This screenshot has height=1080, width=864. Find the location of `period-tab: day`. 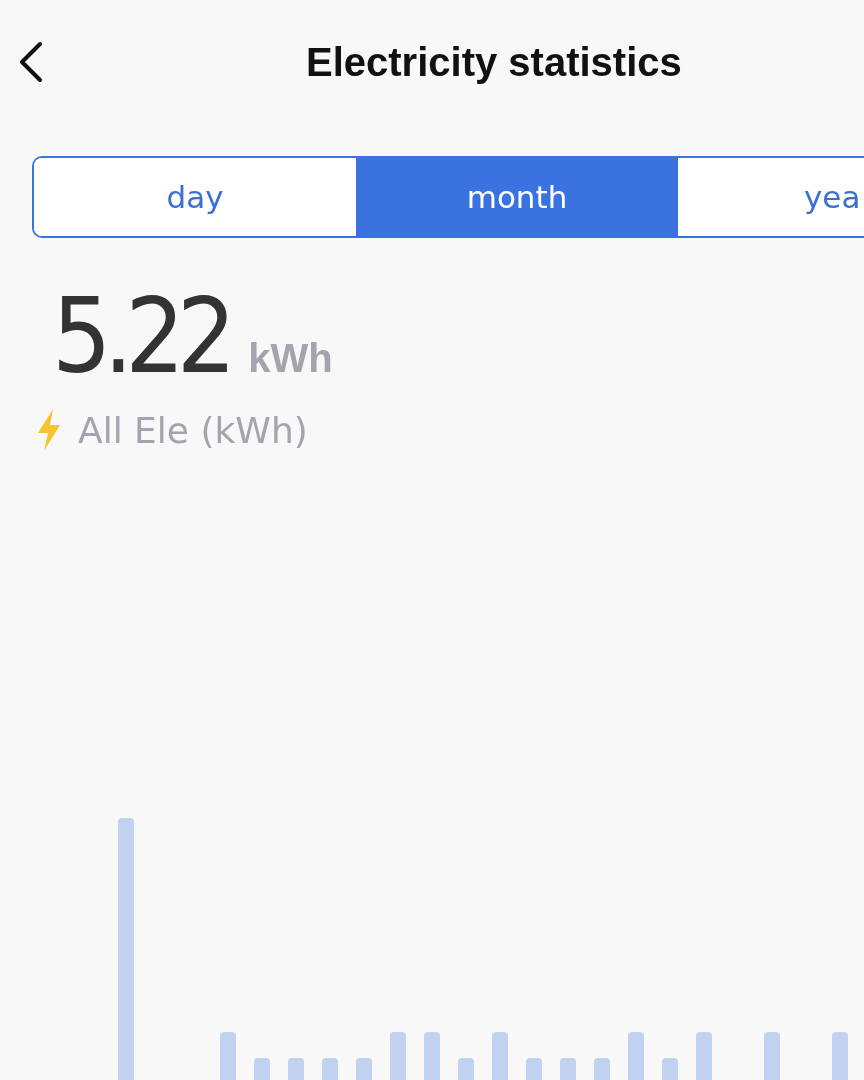

period-tab: day is located at coordinates (195, 197).